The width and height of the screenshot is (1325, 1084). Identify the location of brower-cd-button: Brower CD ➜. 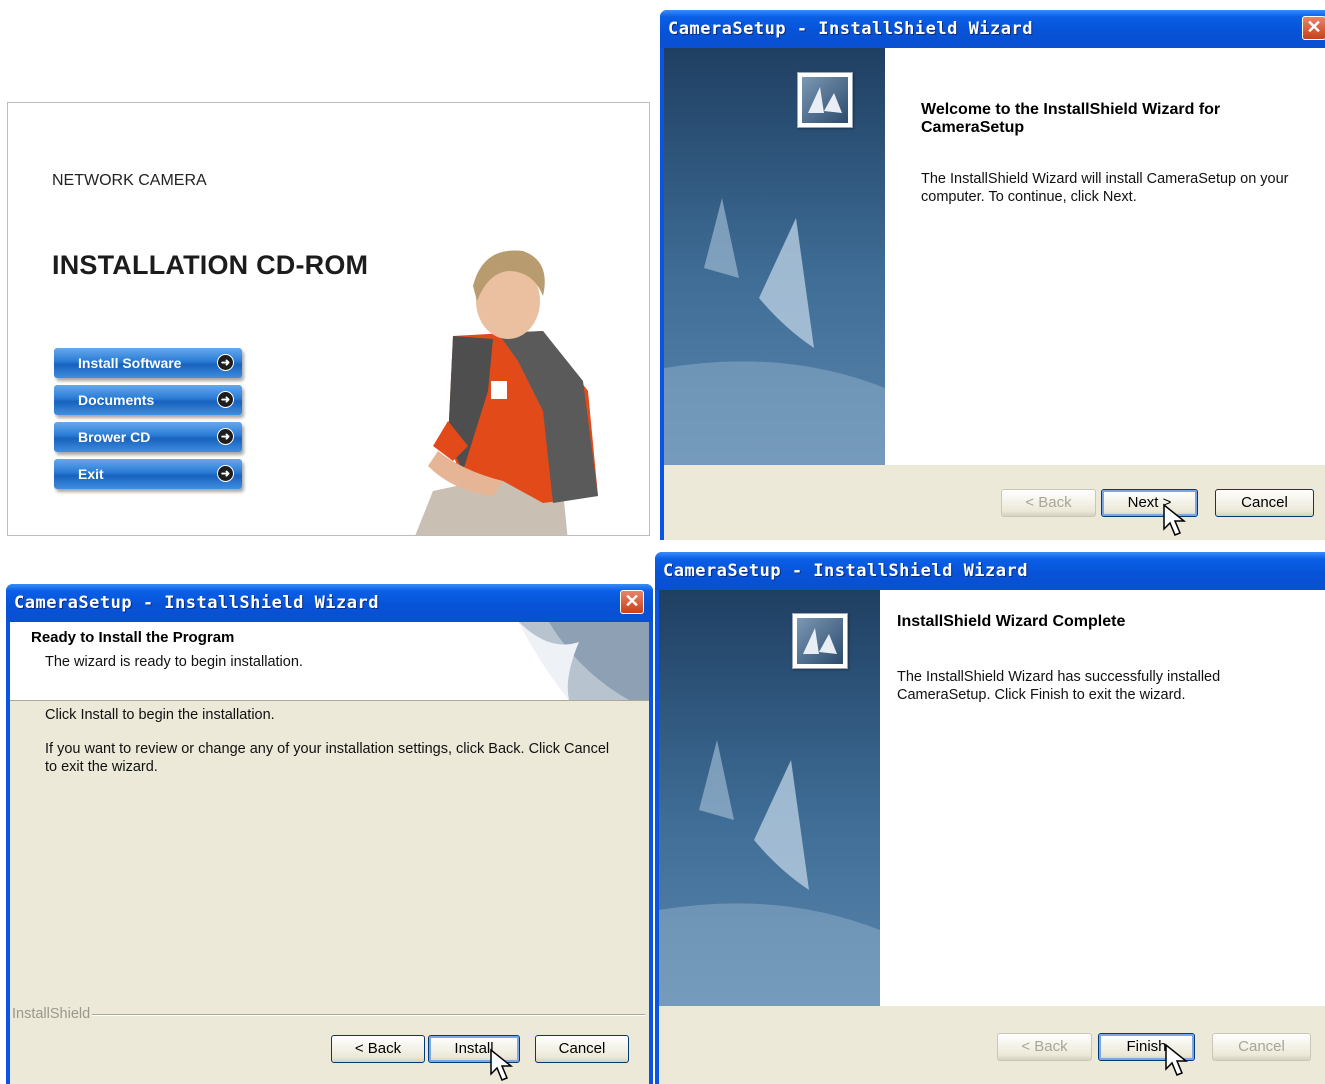
(148, 437).